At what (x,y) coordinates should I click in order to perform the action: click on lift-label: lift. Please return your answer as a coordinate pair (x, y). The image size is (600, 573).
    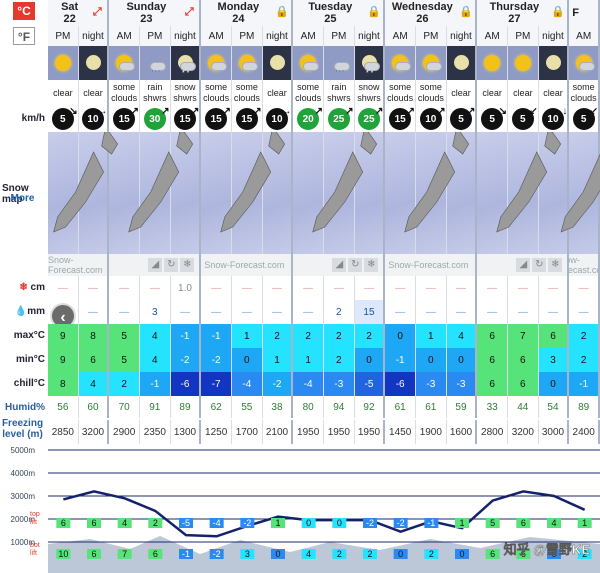
    Looking at the image, I should click on (33, 553).